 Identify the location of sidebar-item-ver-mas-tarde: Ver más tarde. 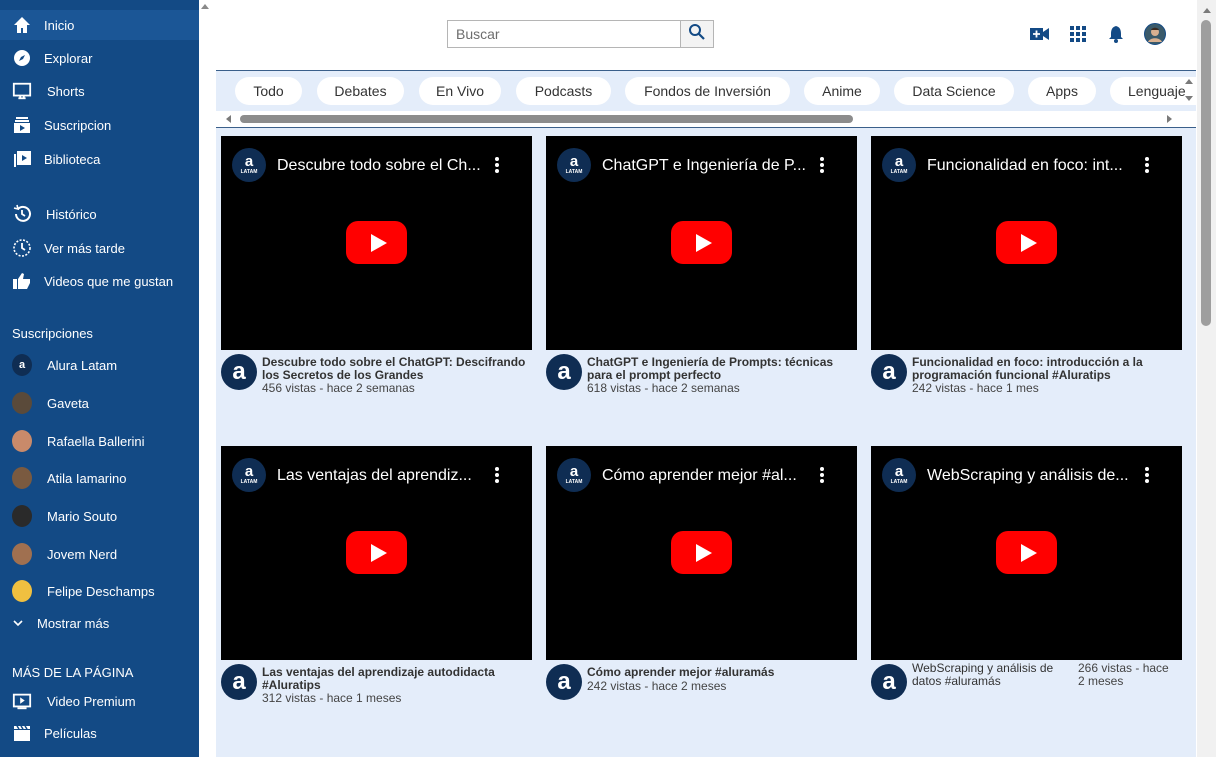
(99, 248).